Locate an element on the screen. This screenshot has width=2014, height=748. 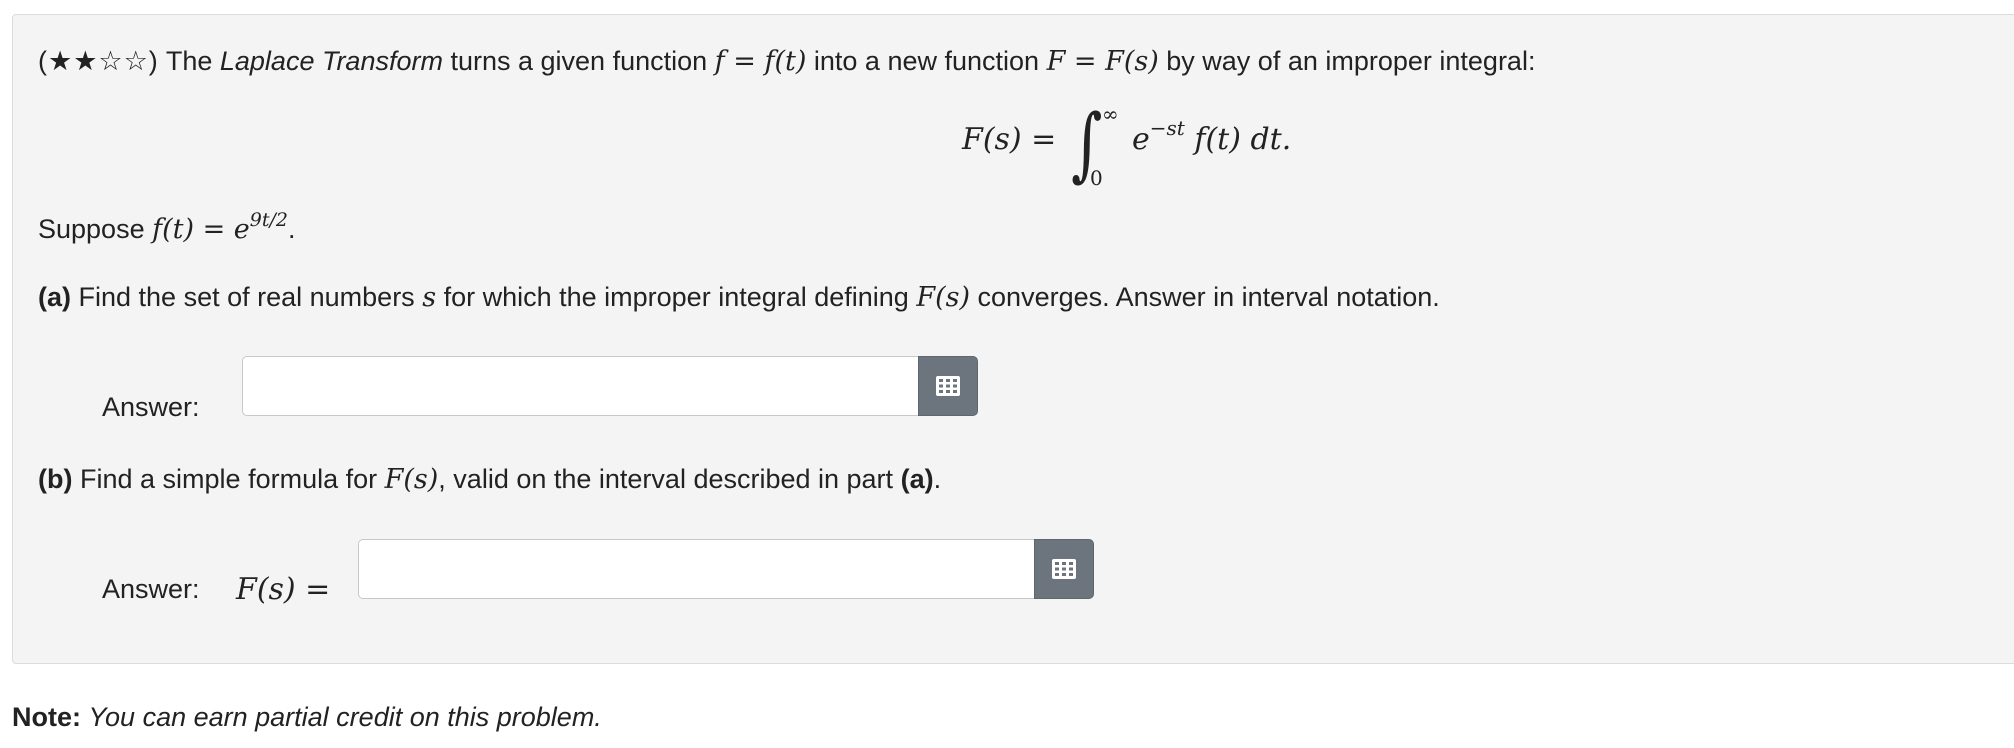
intro-text-3: into a new function is located at coordinates (926, 61).